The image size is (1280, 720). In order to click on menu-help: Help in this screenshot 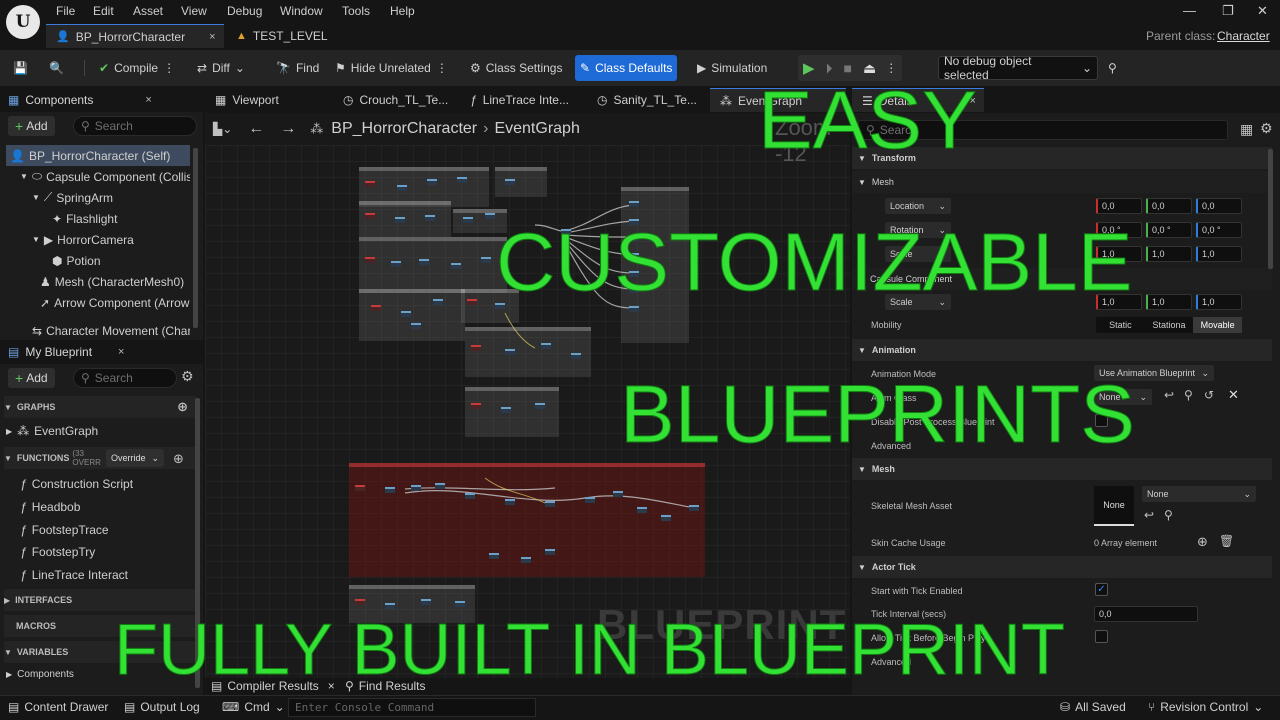, I will do `click(402, 11)`.